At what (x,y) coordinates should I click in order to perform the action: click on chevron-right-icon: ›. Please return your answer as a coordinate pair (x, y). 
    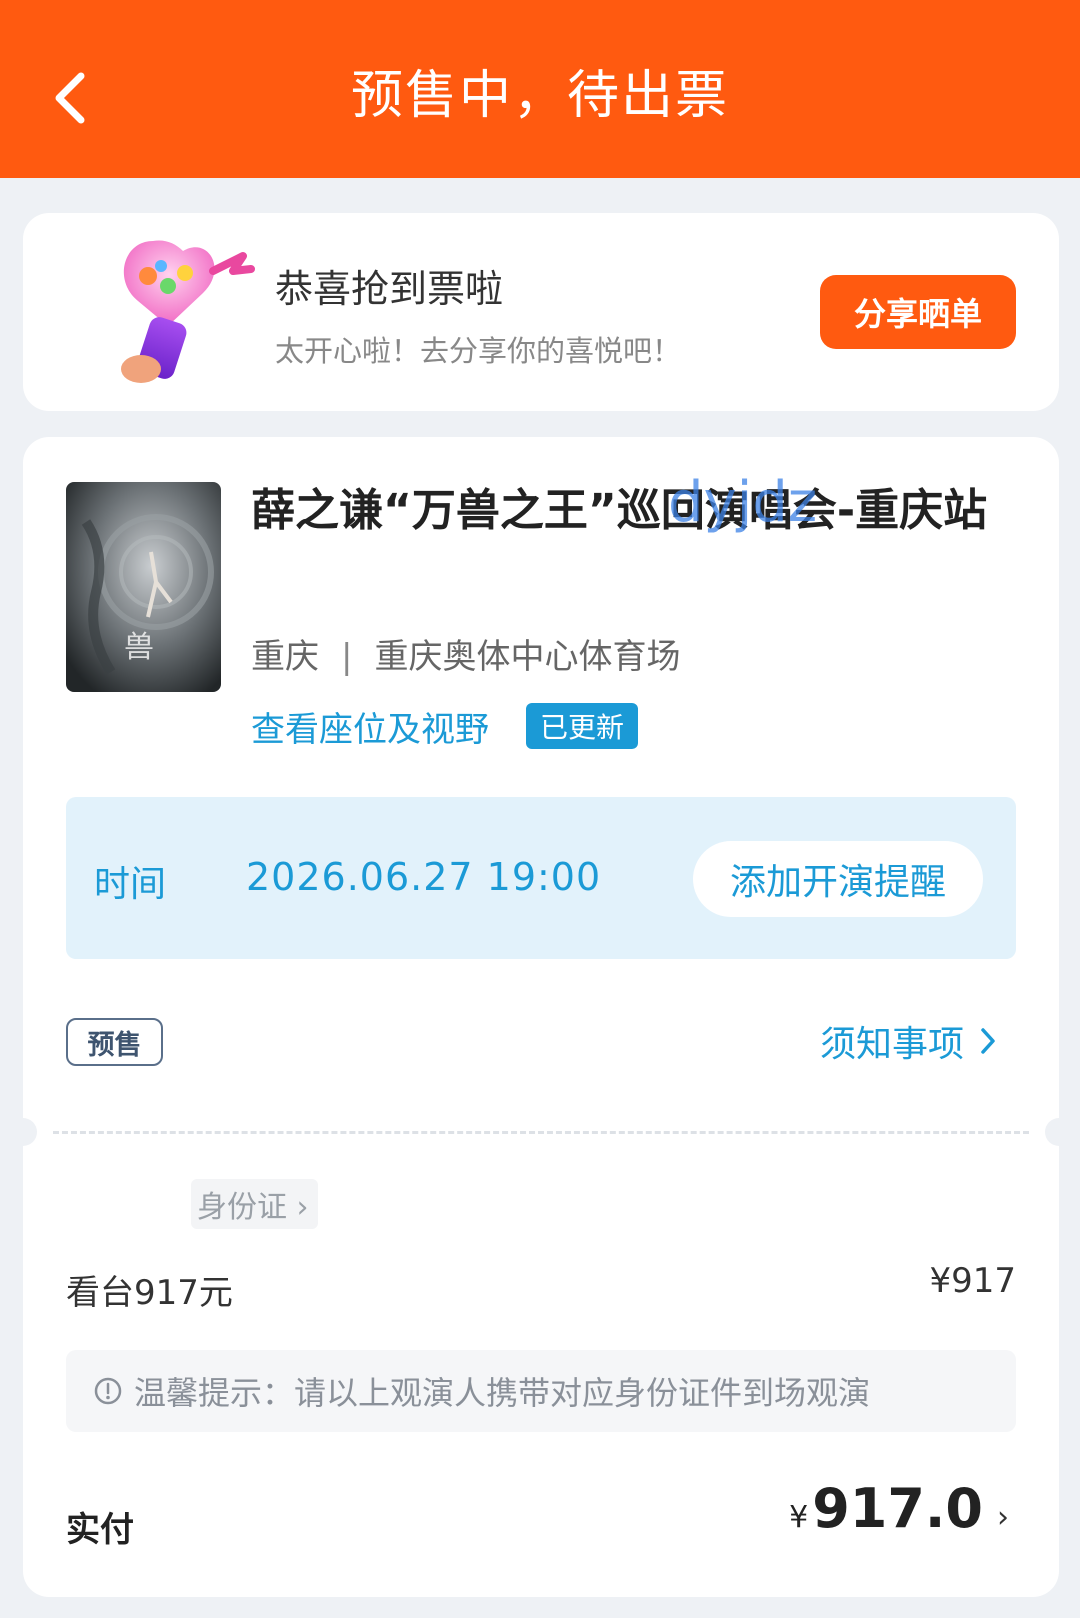
    Looking at the image, I should click on (1003, 1517).